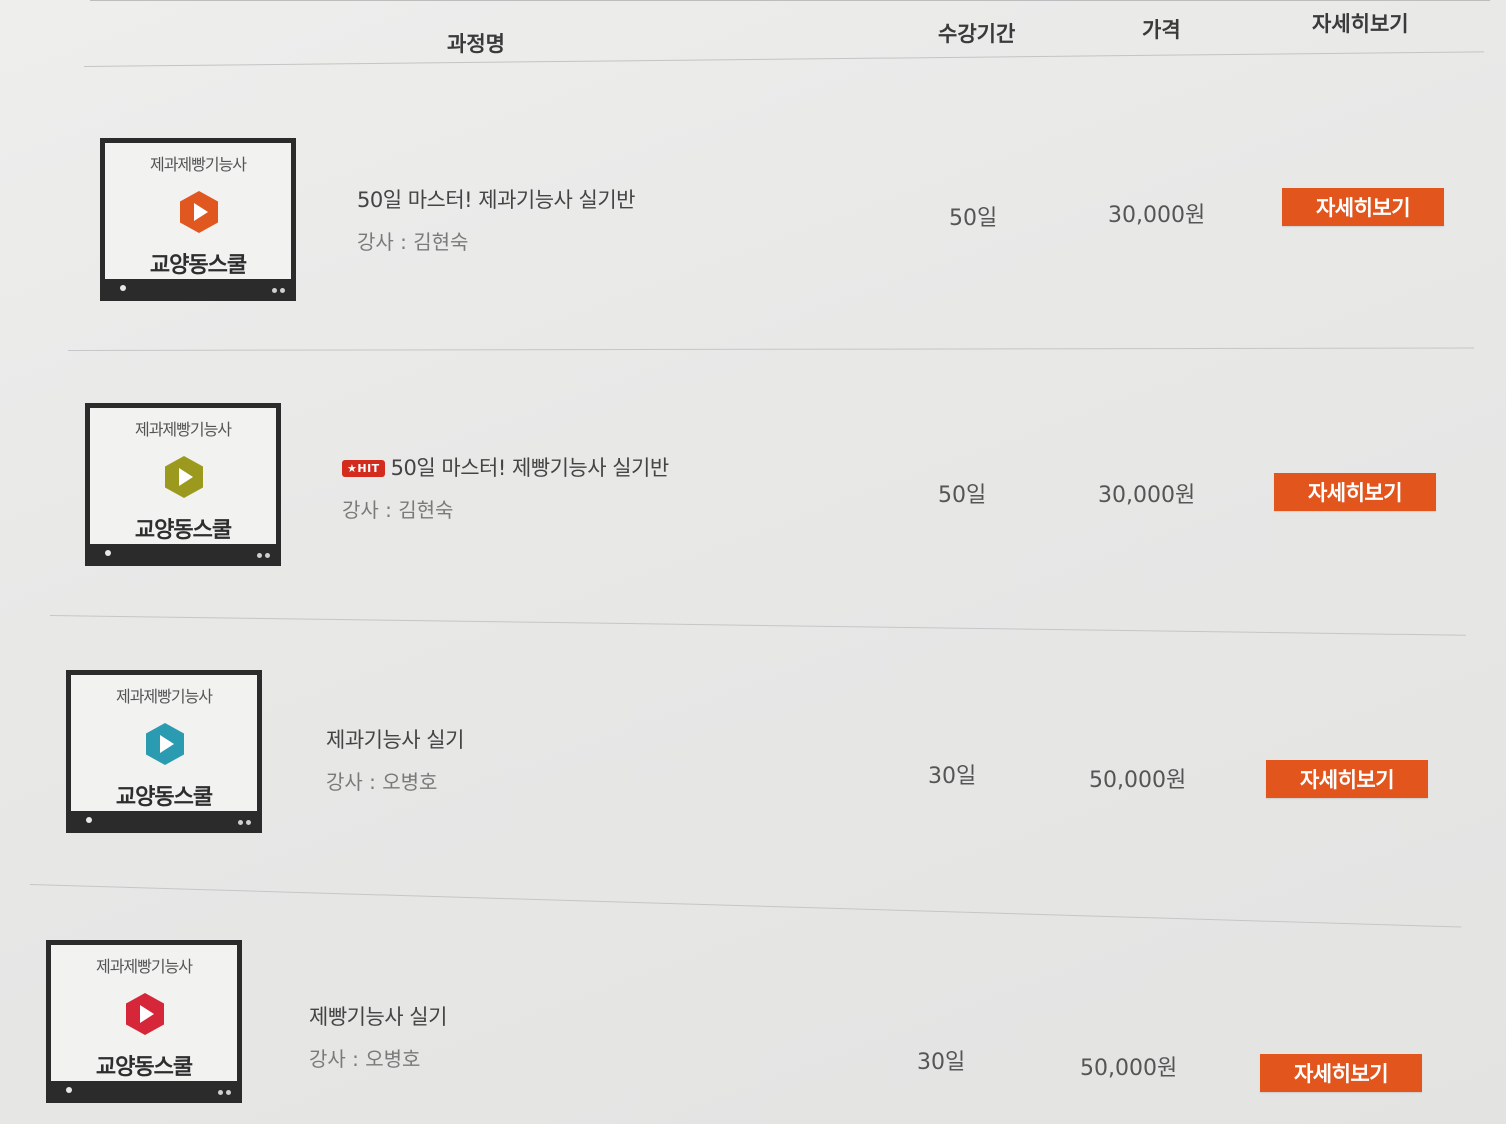 This screenshot has height=1124, width=1506. I want to click on course-info: 50일 마스터! 제과기능사 실기반 강사 : 김현숙, so click(496, 219).